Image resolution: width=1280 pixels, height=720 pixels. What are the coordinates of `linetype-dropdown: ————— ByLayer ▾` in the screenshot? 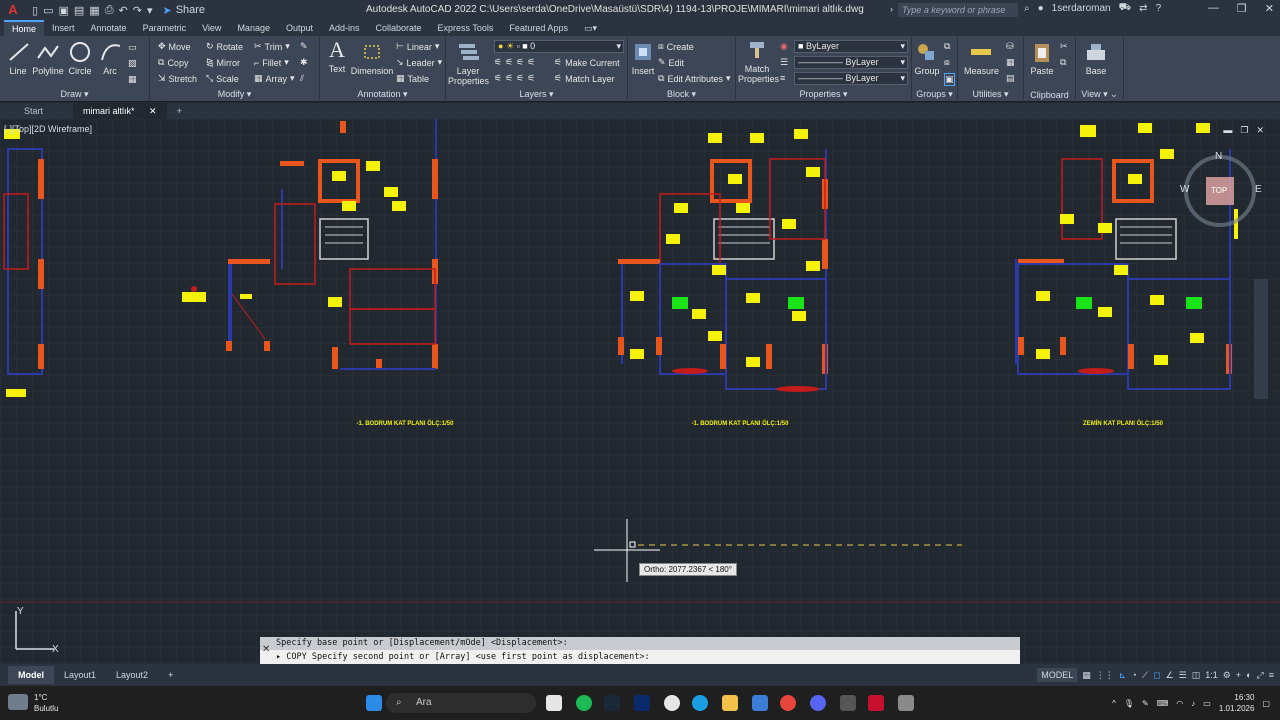 It's located at (851, 78).